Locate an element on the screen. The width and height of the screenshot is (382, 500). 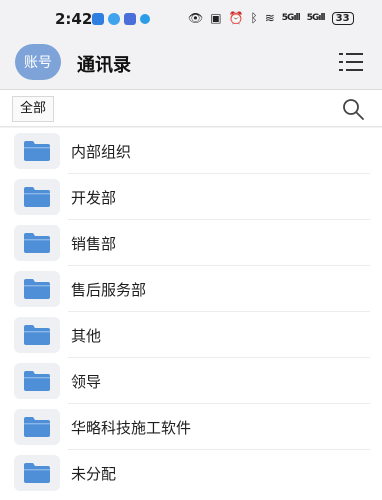
list-item-label: 内部组织 is located at coordinates (101, 152).